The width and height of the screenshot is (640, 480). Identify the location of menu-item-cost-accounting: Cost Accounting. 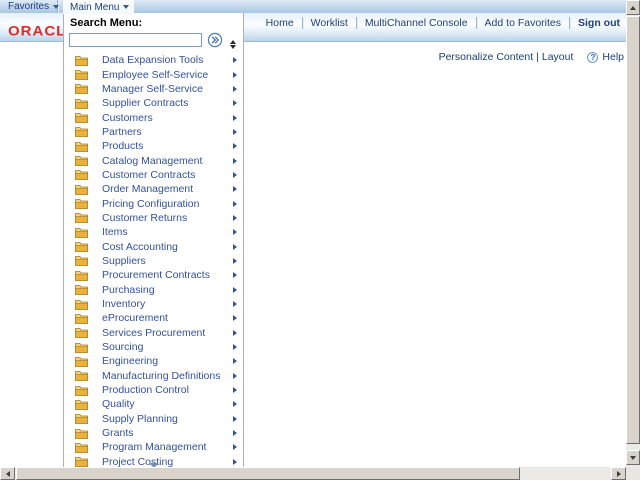
(153, 246).